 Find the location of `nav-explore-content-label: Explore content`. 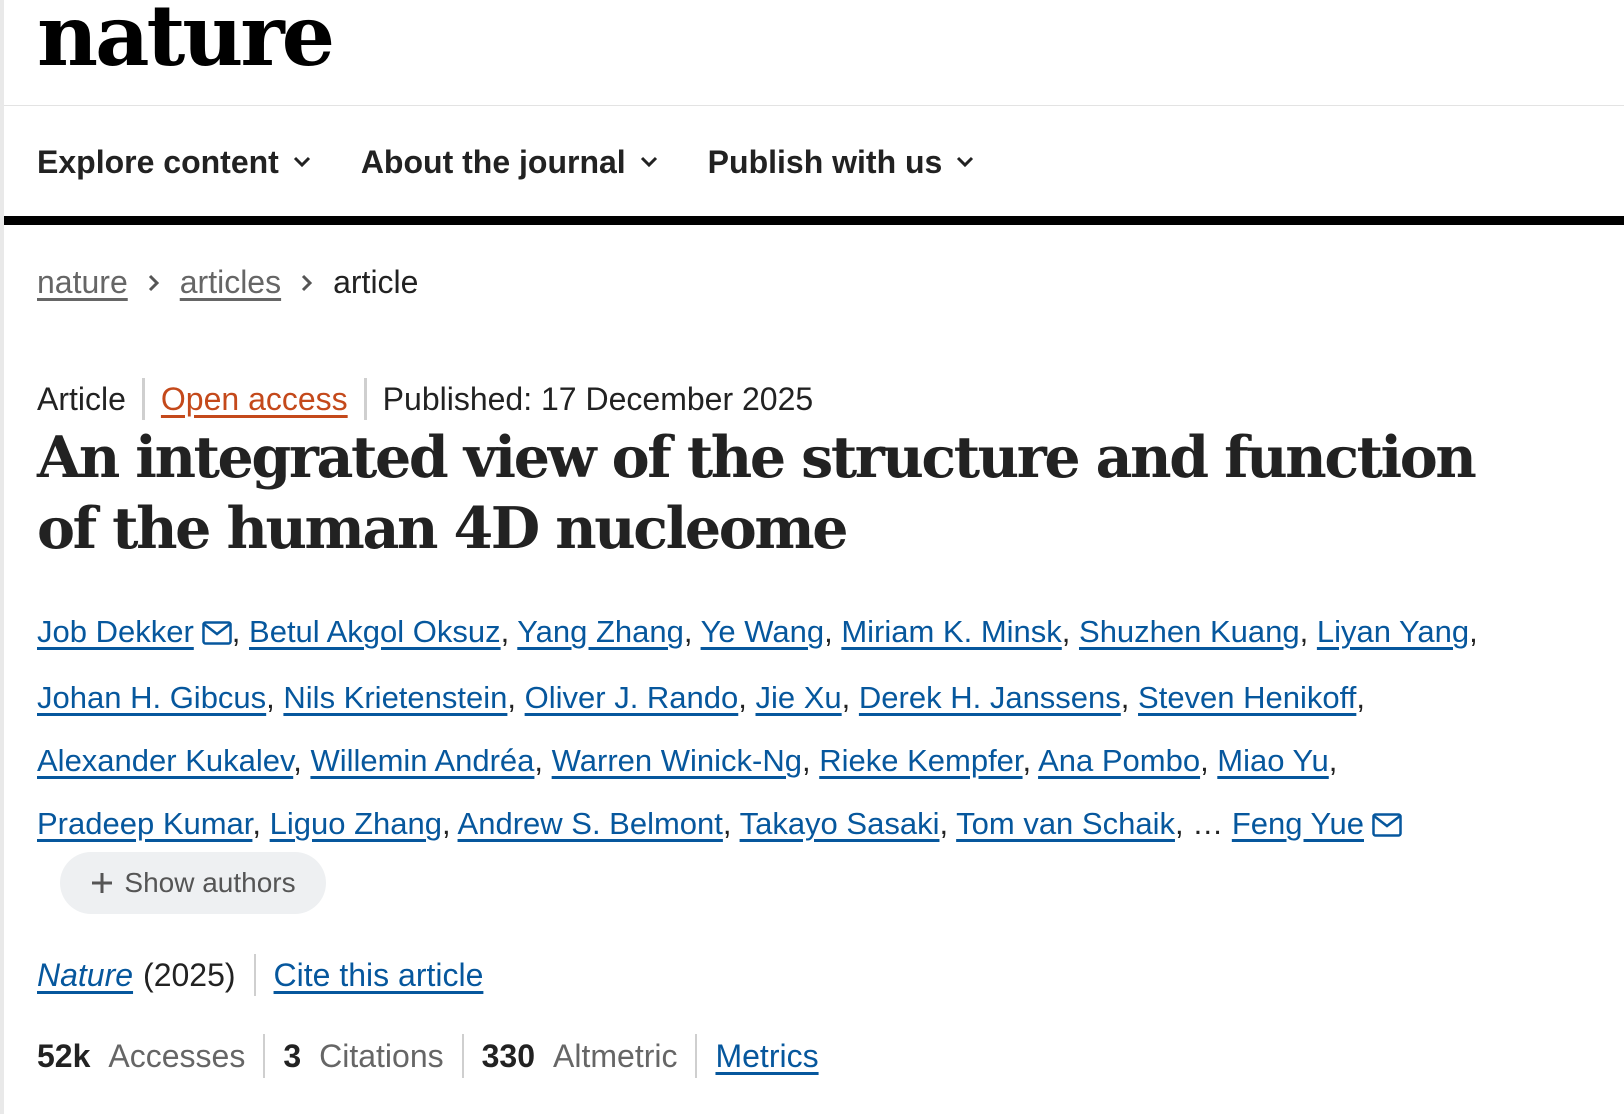

nav-explore-content-label: Explore content is located at coordinates (158, 161).